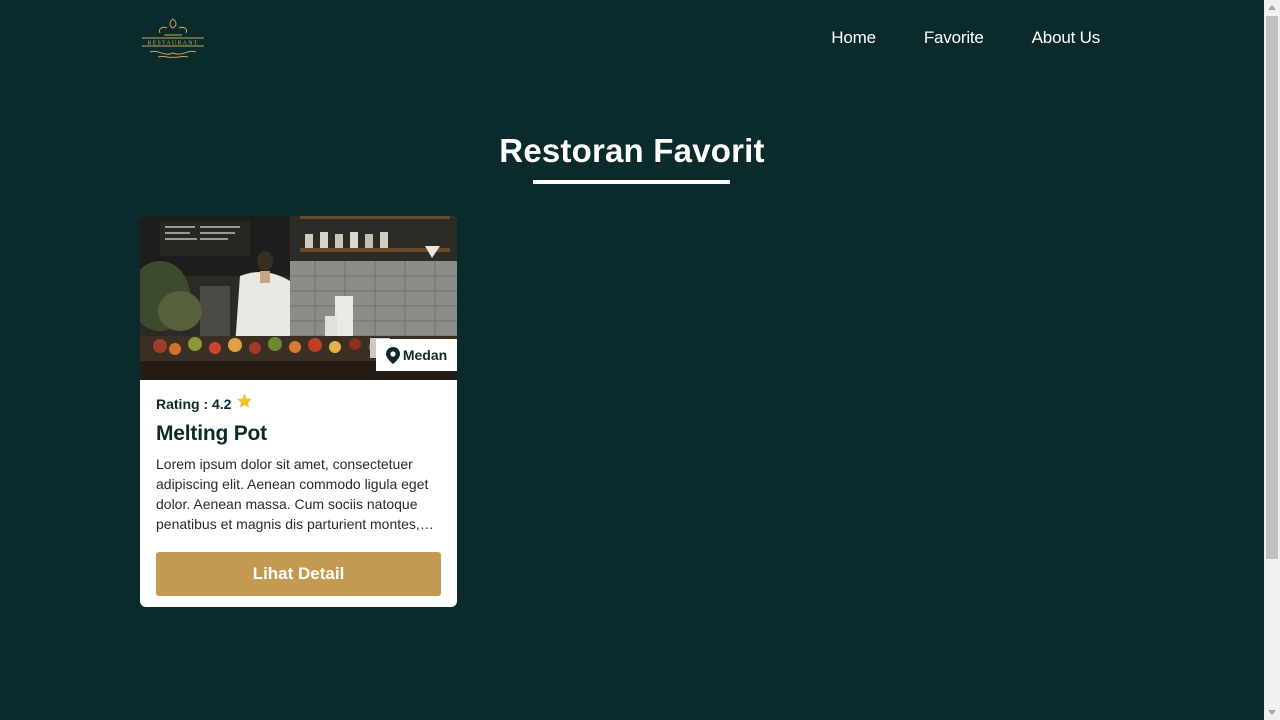 This screenshot has width=1280, height=720. Describe the element at coordinates (1272, 7) in the screenshot. I see `scroll-up-icon` at that location.